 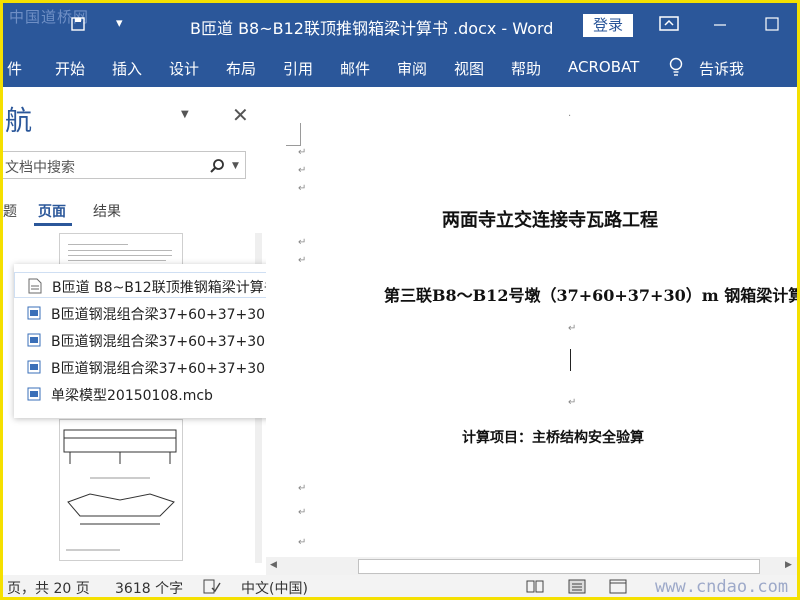 I want to click on margin-corner-mark, so click(x=293, y=134).